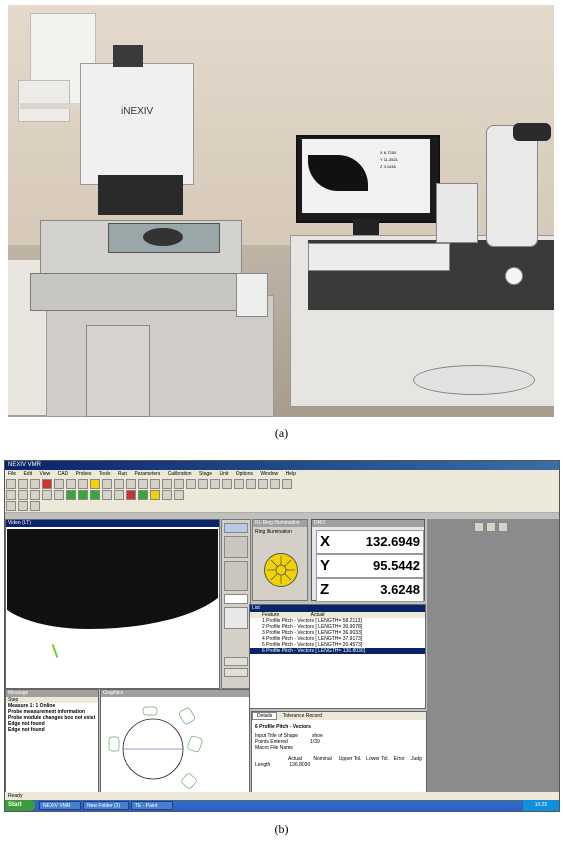  Describe the element at coordinates (179, 495) in the screenshot. I see `align-icon` at that location.